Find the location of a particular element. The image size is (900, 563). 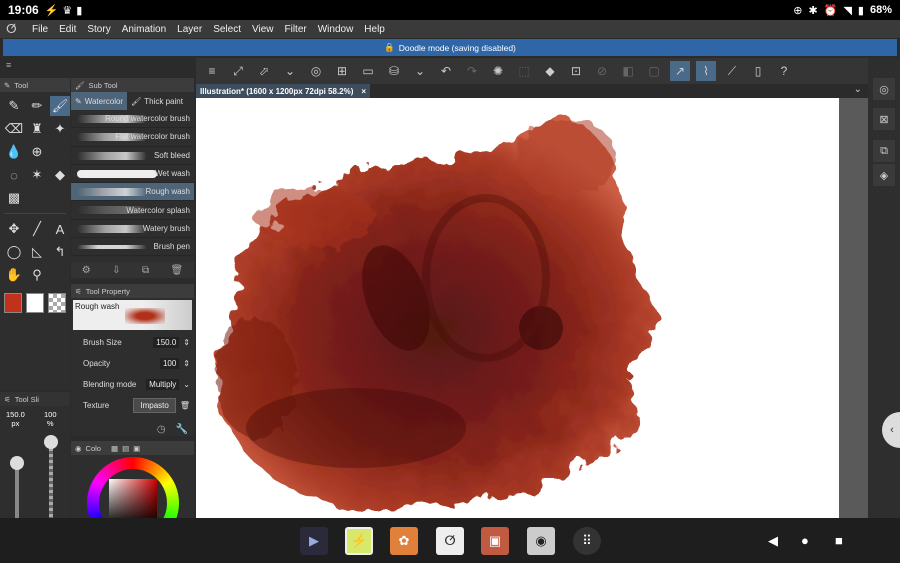

brush-size-value: 150.0 is located at coordinates (166, 342).